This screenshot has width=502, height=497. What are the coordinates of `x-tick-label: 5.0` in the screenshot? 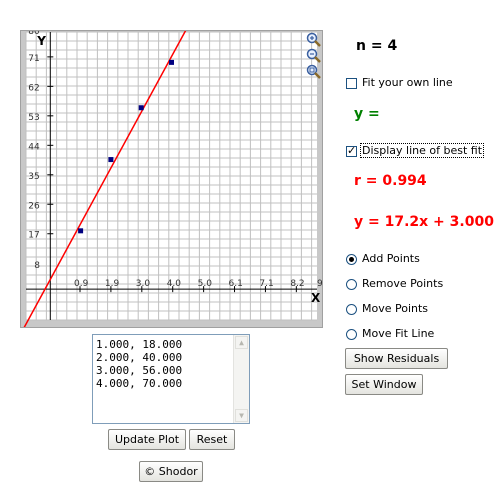 It's located at (205, 284).